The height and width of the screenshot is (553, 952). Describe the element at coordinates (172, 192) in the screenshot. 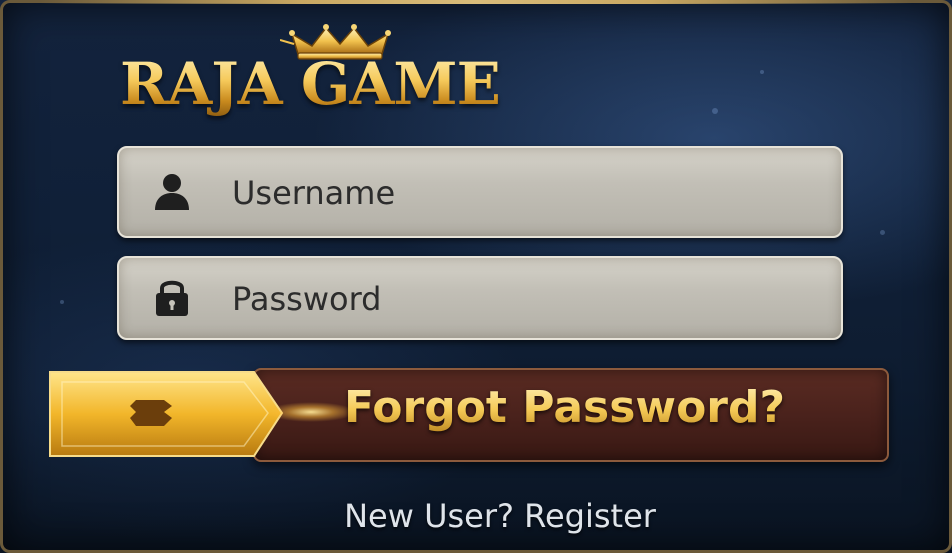

I see `user-icon` at that location.